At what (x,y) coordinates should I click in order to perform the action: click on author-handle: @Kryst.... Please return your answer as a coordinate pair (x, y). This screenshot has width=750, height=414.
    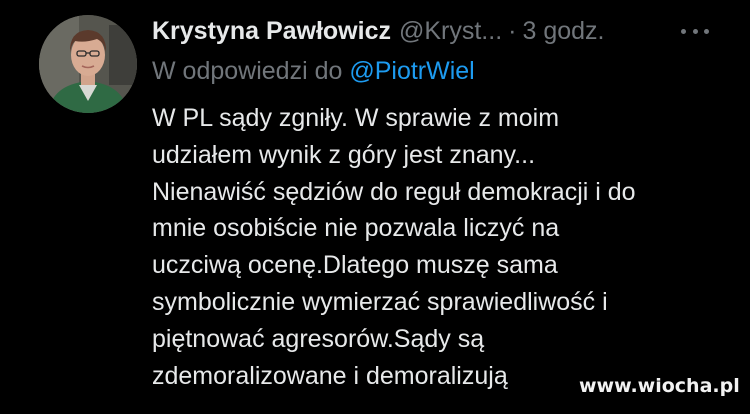
    Looking at the image, I should click on (450, 31).